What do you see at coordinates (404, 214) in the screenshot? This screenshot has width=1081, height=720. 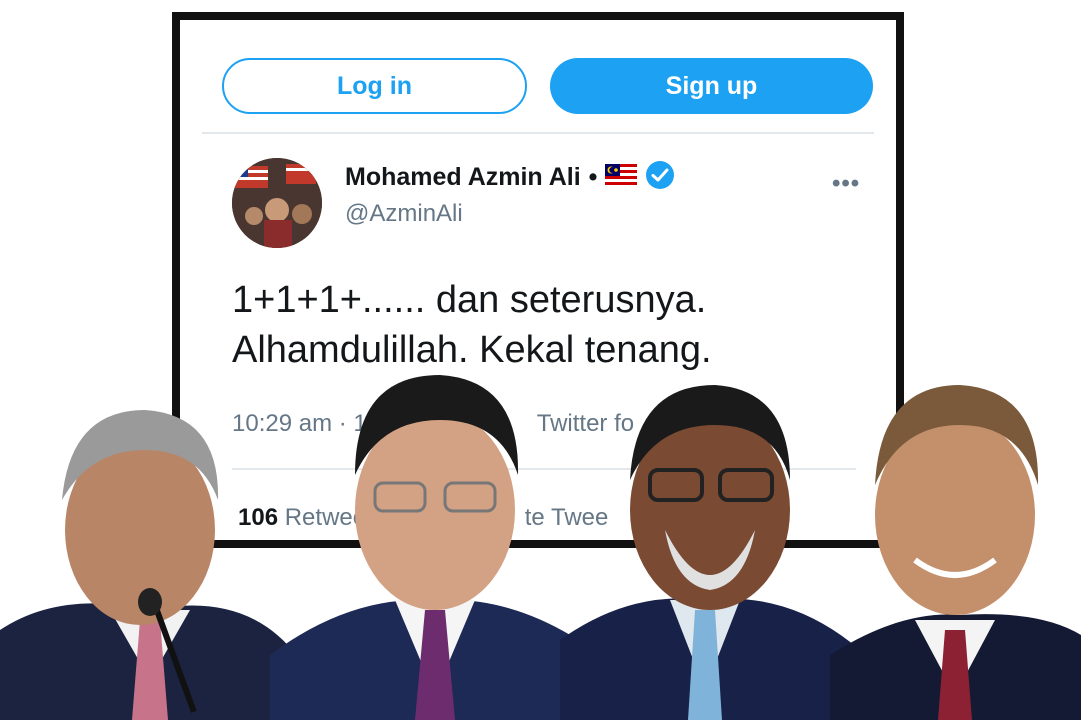 I see `author-handle: @AzminAli` at bounding box center [404, 214].